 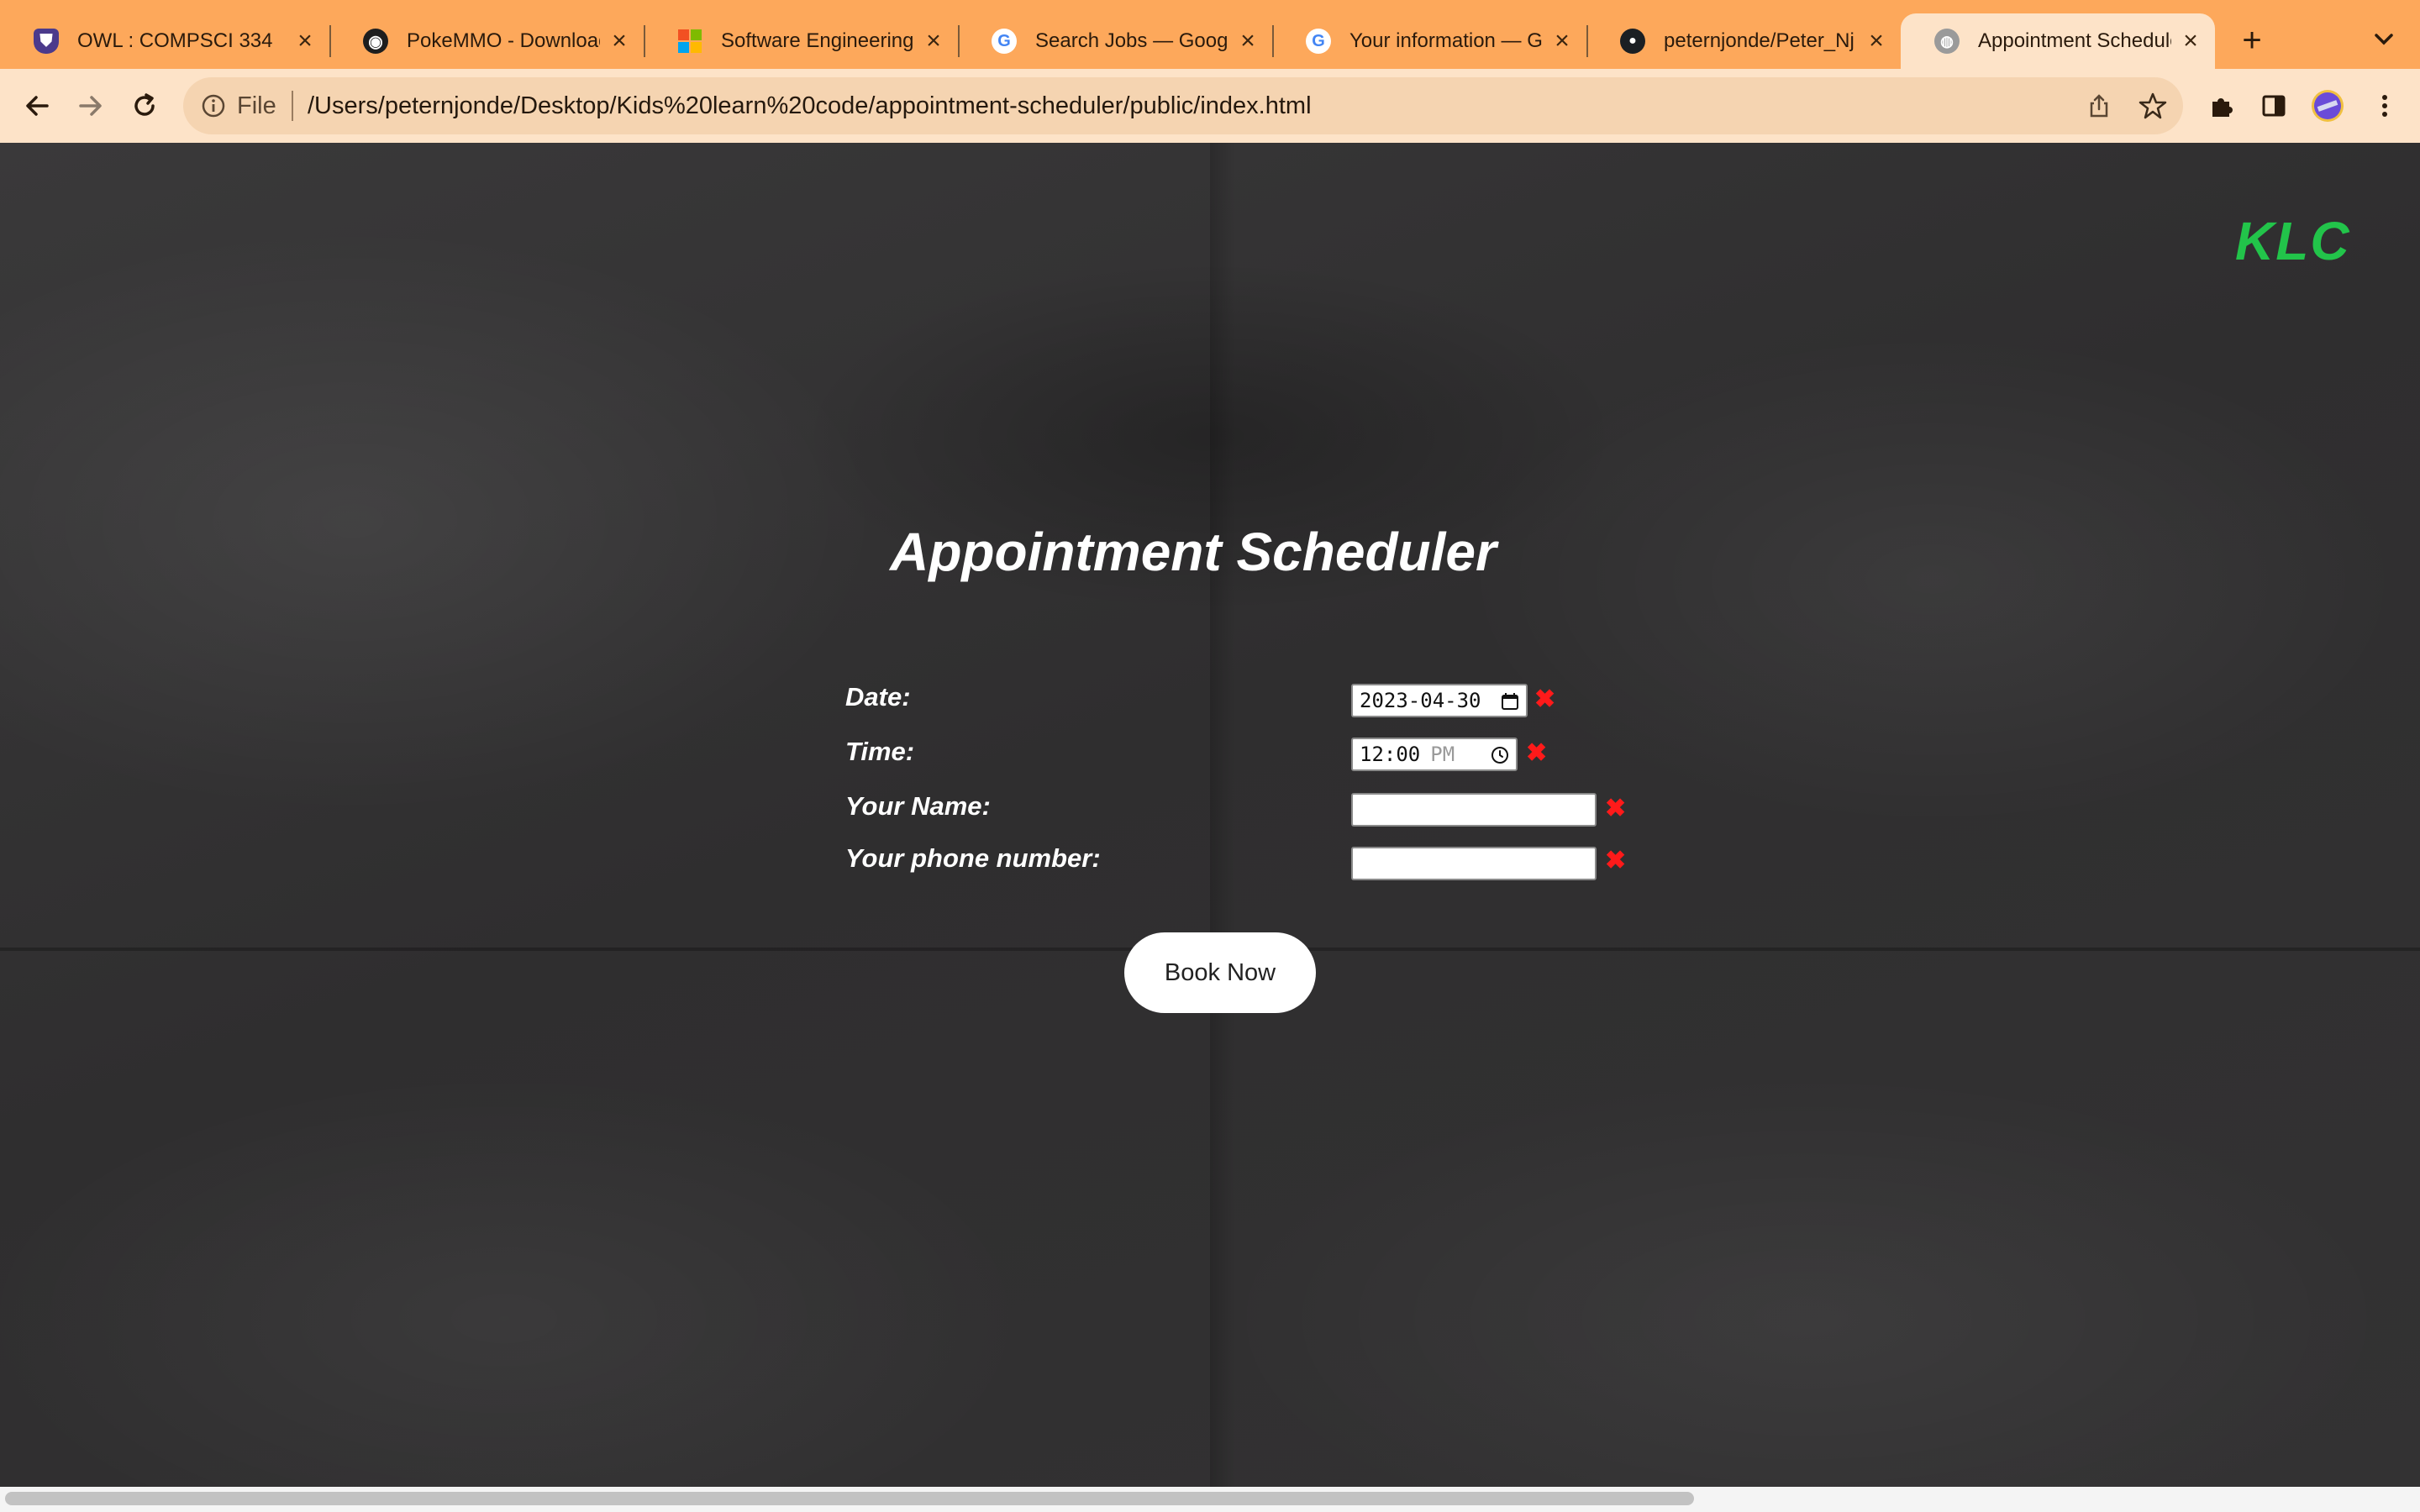 What do you see at coordinates (1477, 863) in the screenshot?
I see `phone-input` at bounding box center [1477, 863].